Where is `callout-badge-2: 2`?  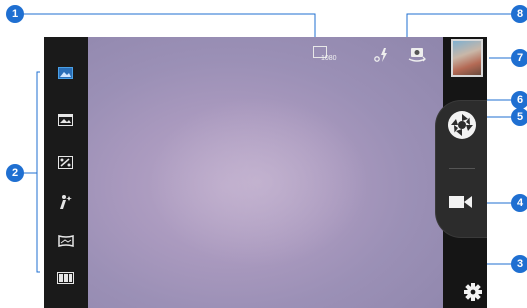
callout-badge-2: 2 is located at coordinates (15, 173).